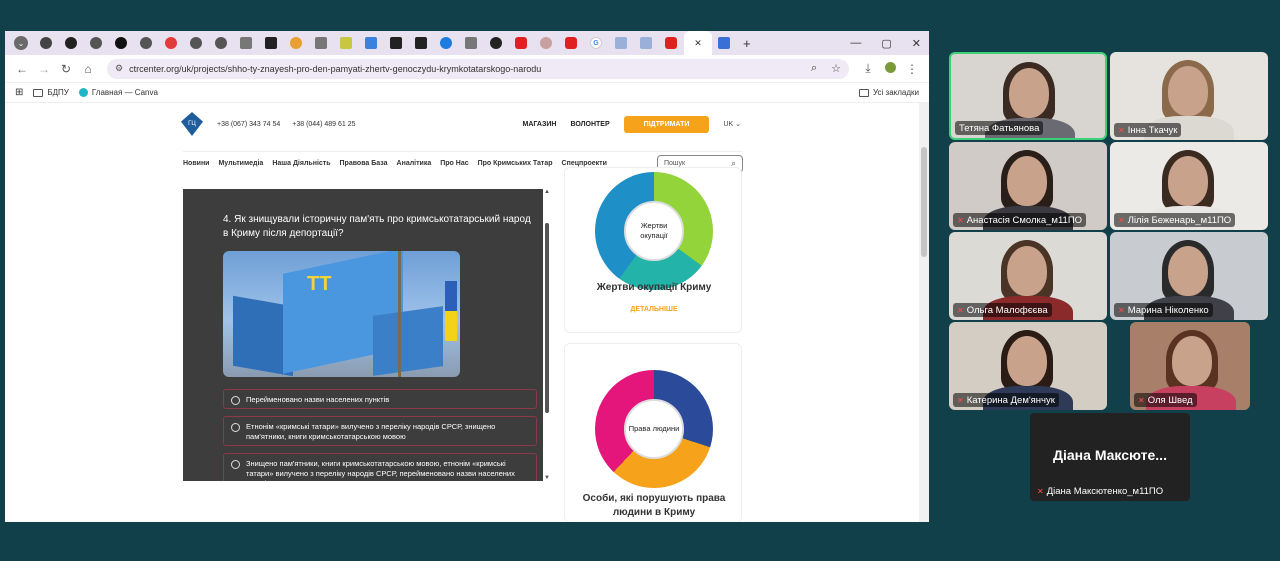 The image size is (1280, 561). What do you see at coordinates (888, 92) in the screenshot?
I see `all-bookmarks: Усі закладки` at bounding box center [888, 92].